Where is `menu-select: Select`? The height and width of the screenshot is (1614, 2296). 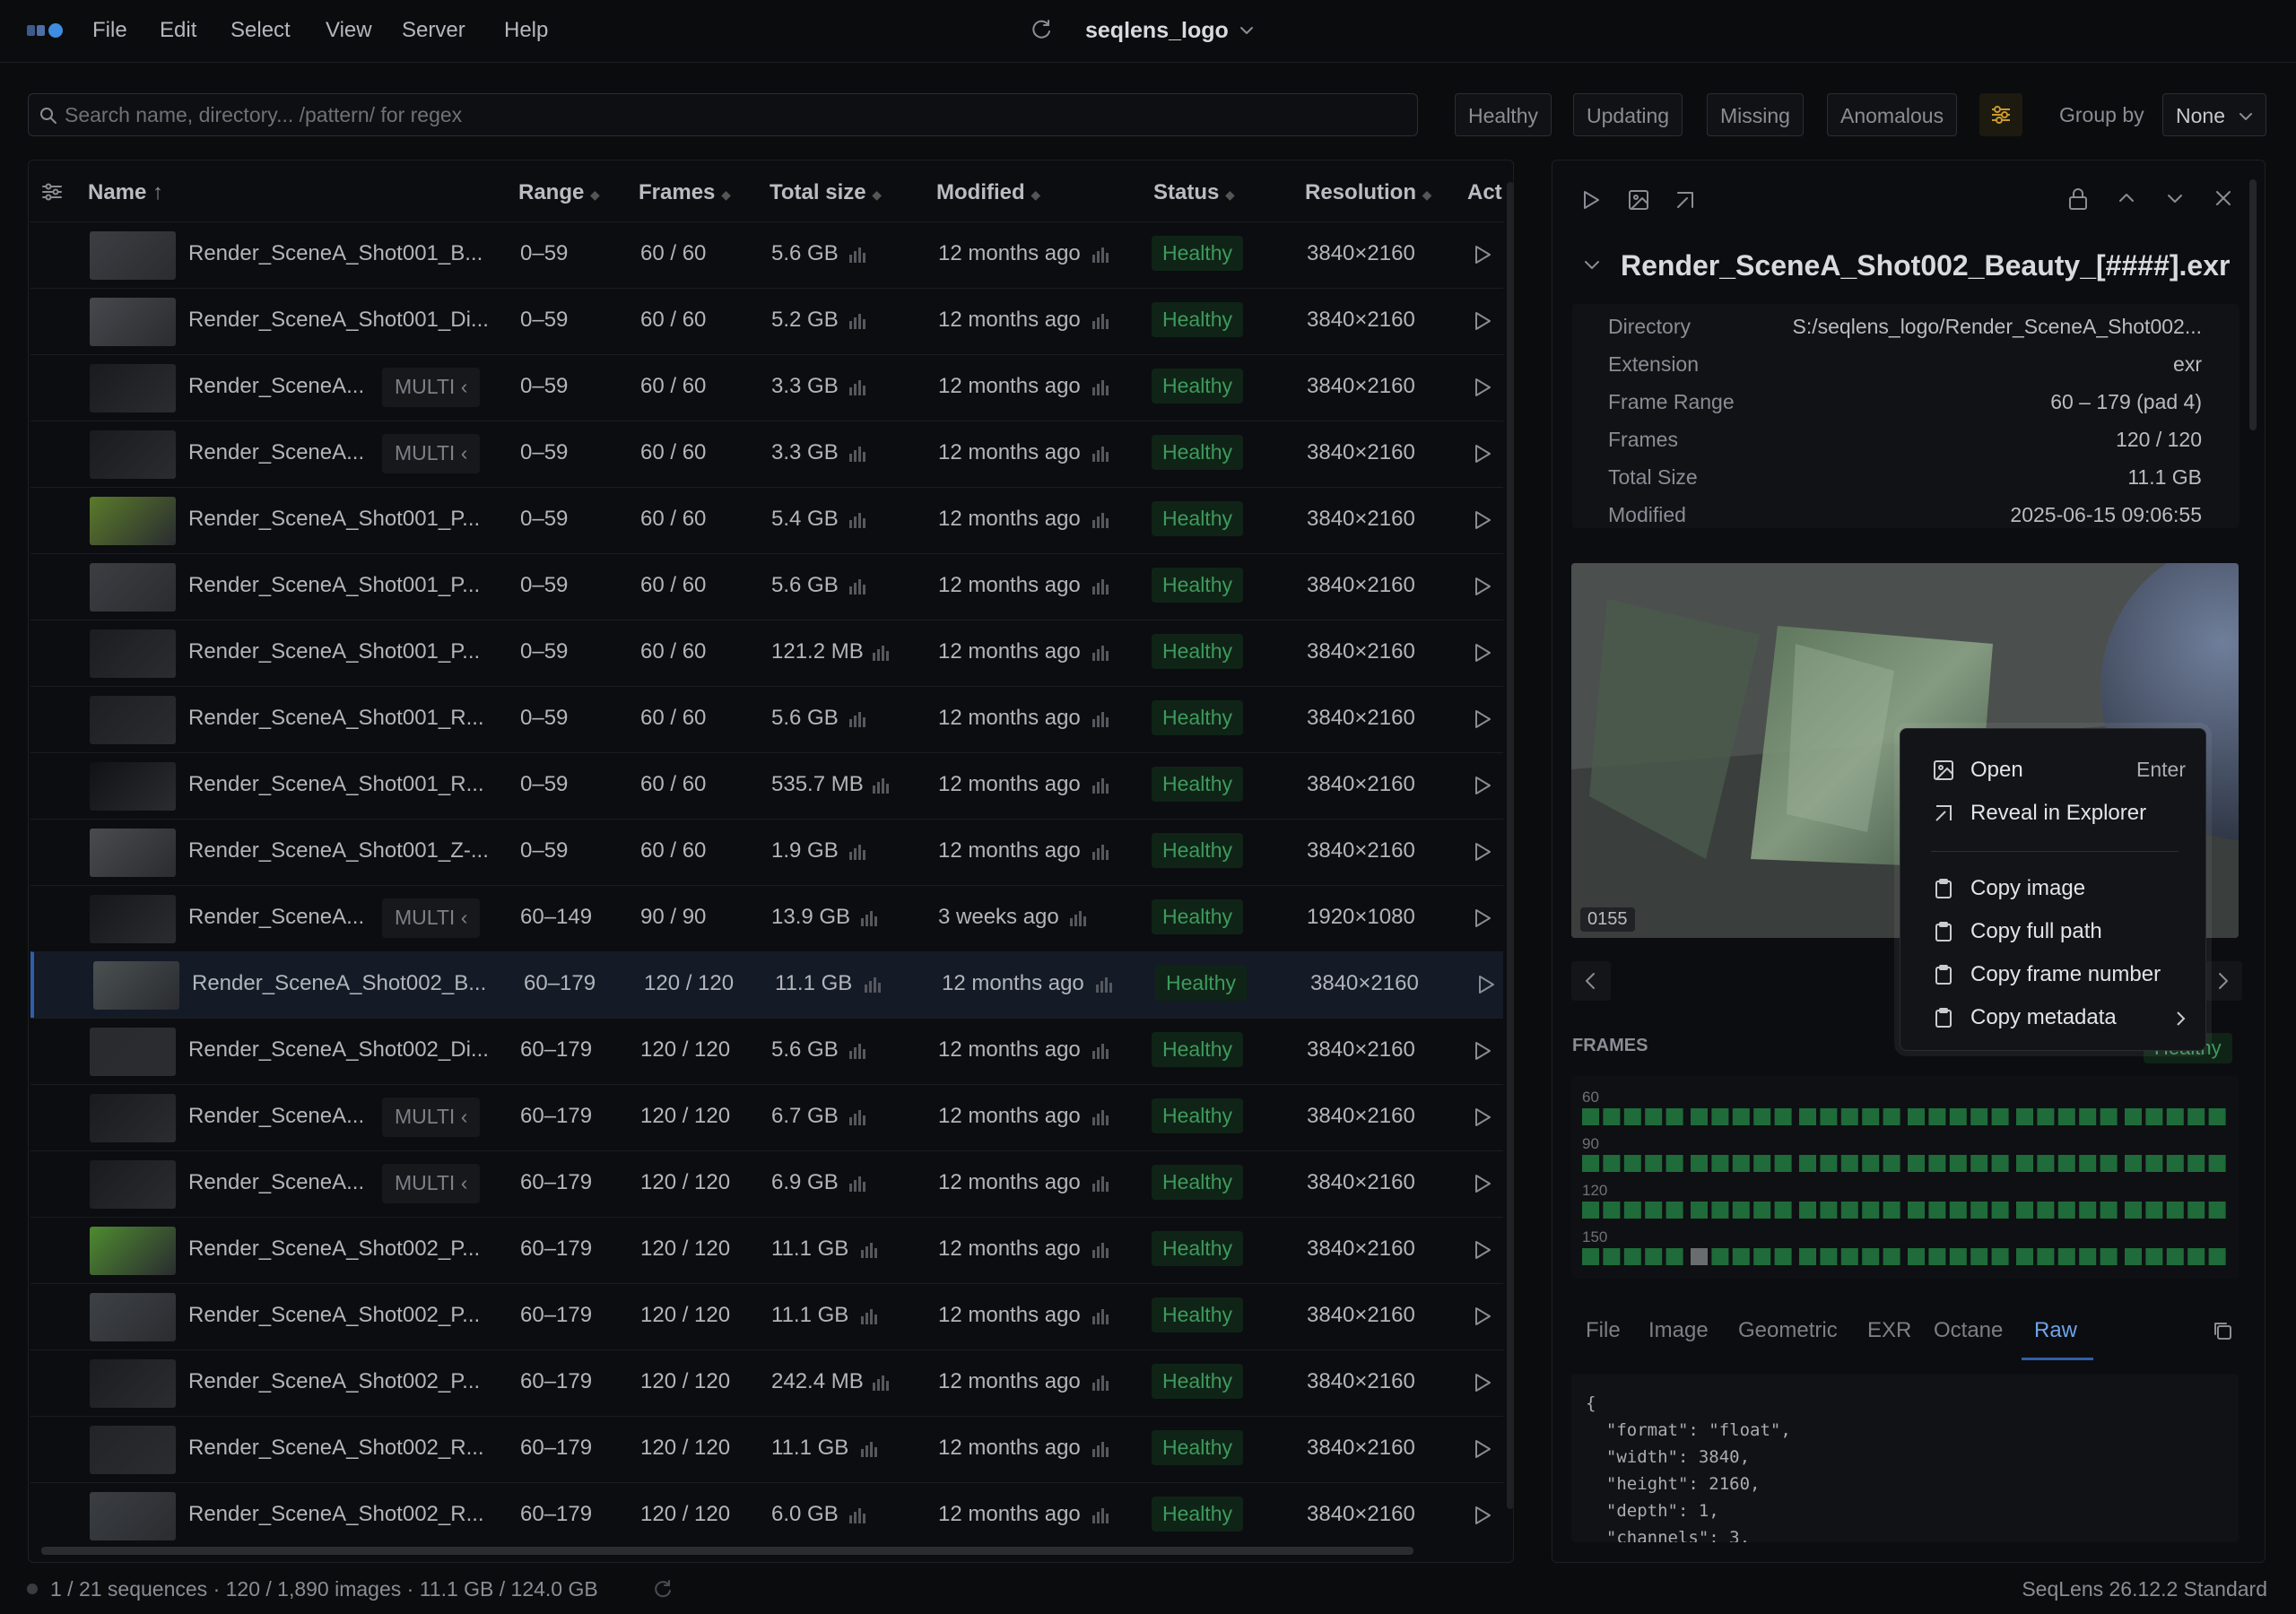 menu-select: Select is located at coordinates (260, 30).